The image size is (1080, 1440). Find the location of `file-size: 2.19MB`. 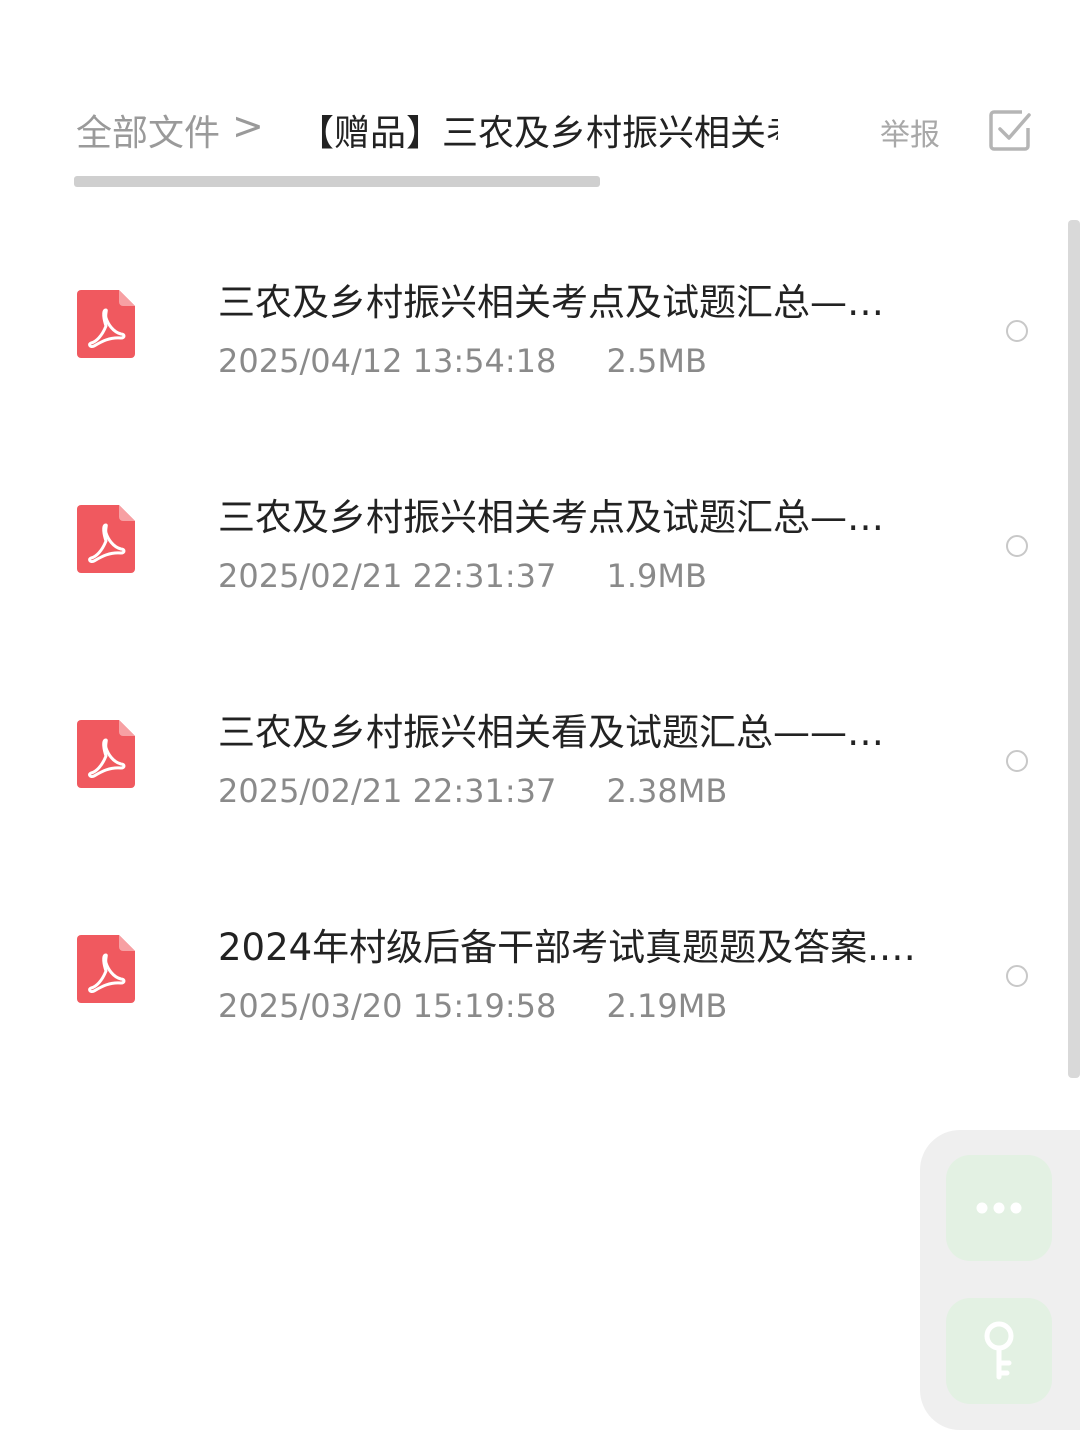

file-size: 2.19MB is located at coordinates (667, 1006).